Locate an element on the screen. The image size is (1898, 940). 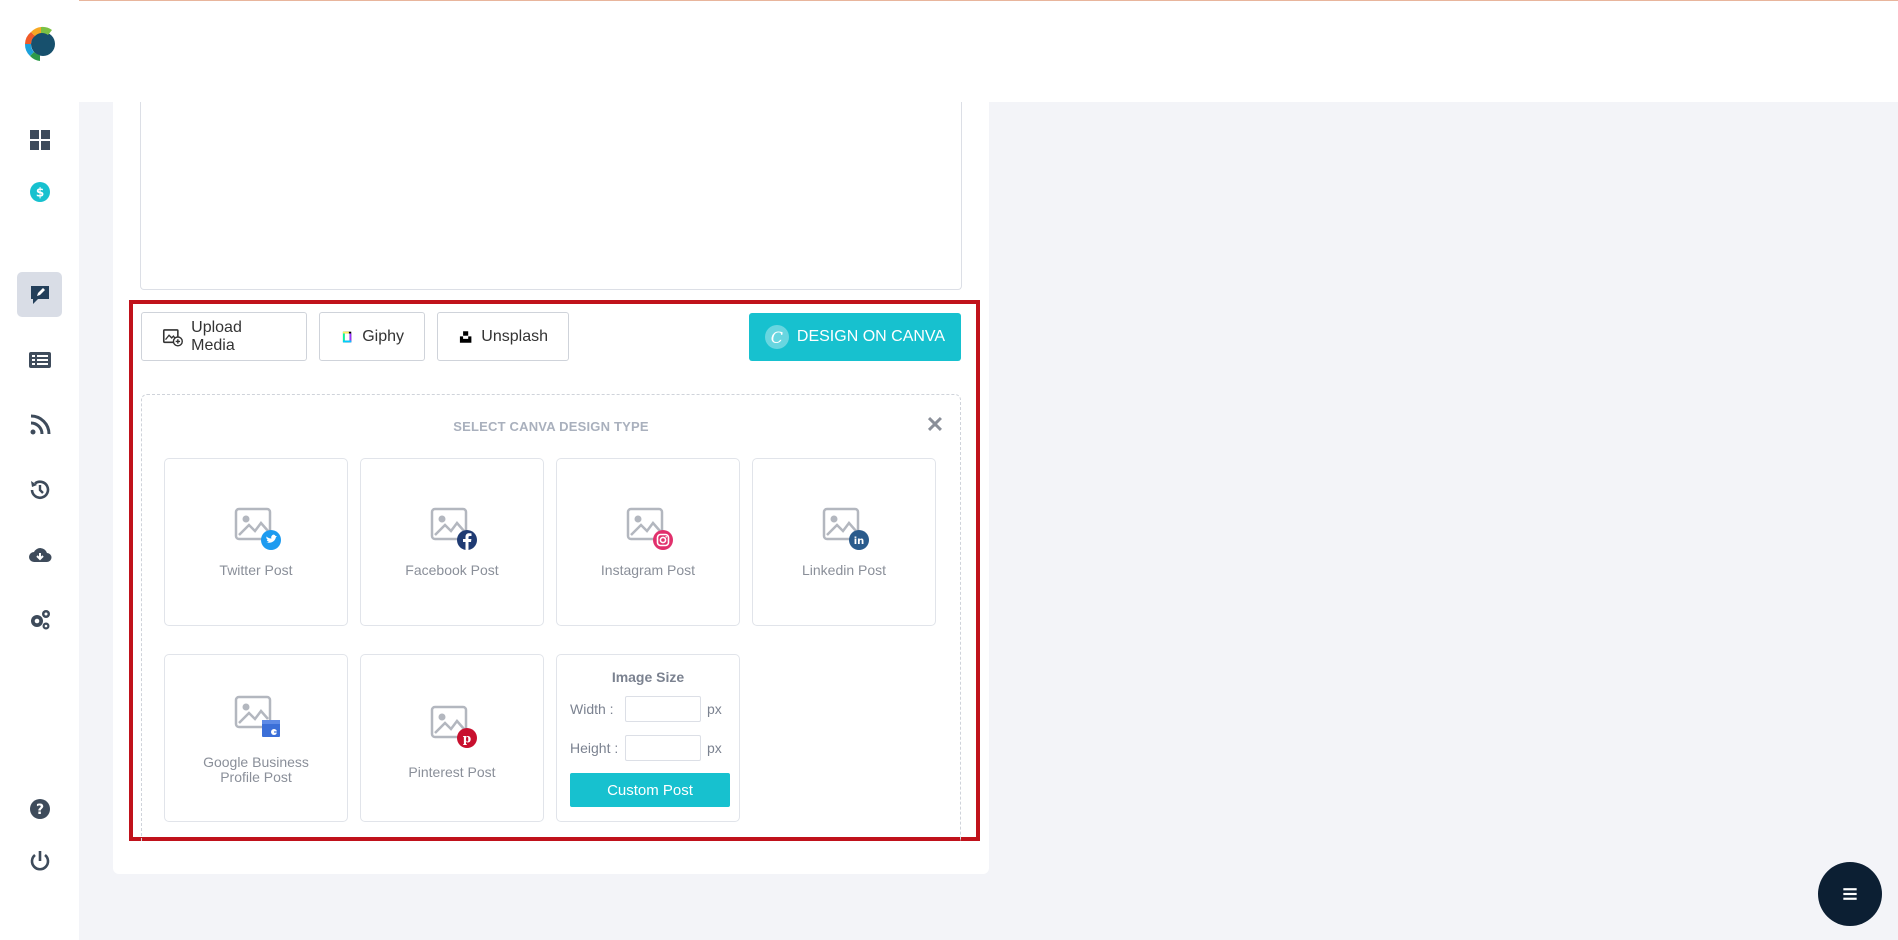
nav-help: ? is located at coordinates (39, 808).